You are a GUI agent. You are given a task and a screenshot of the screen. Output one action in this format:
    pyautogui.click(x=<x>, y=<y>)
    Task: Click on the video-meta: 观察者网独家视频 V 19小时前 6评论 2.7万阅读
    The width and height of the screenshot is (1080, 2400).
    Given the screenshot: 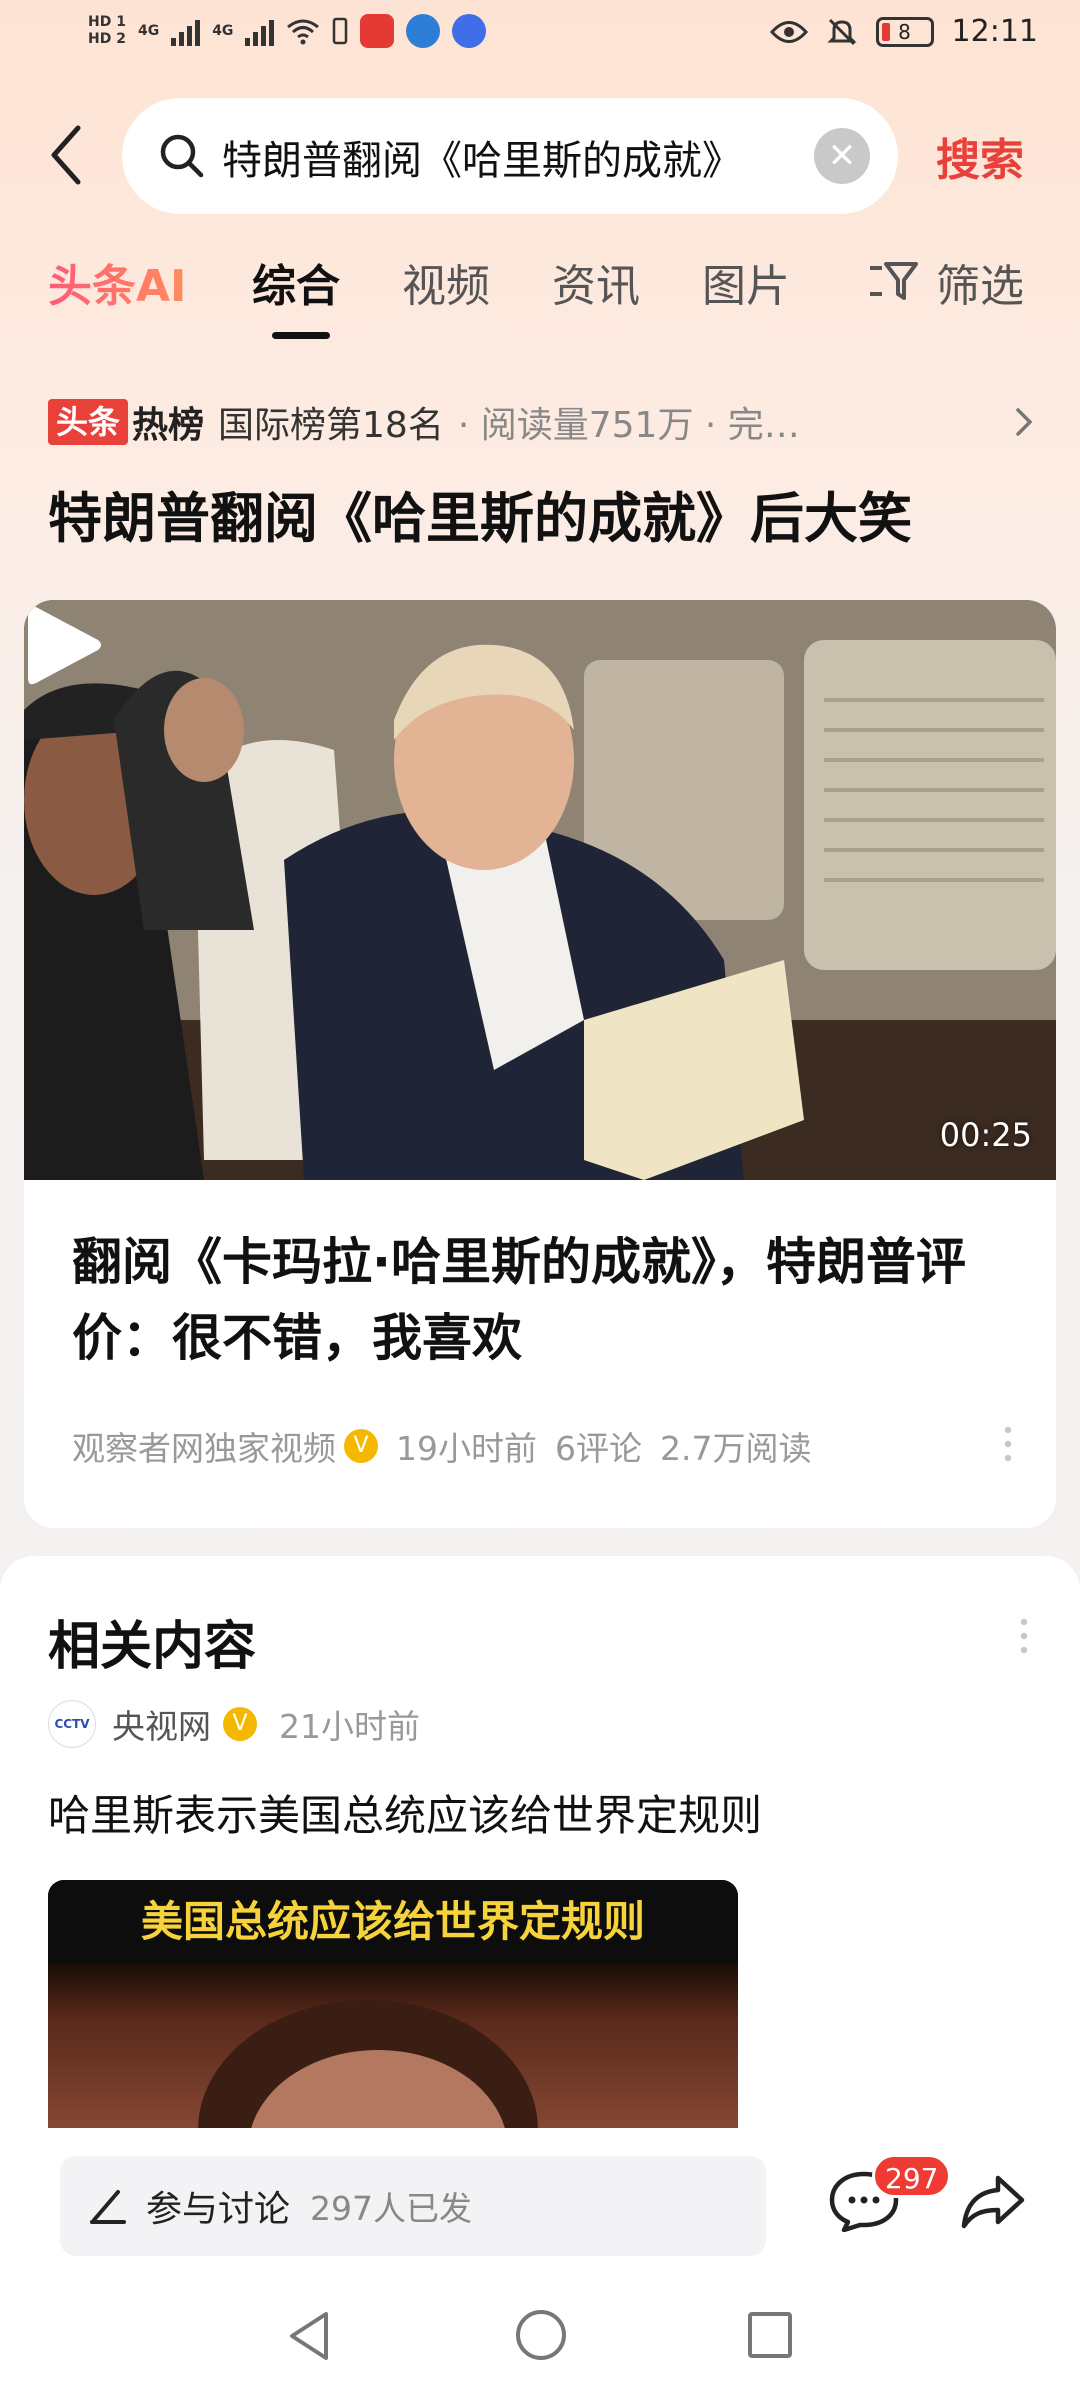 What is the action you would take?
    pyautogui.click(x=441, y=1446)
    